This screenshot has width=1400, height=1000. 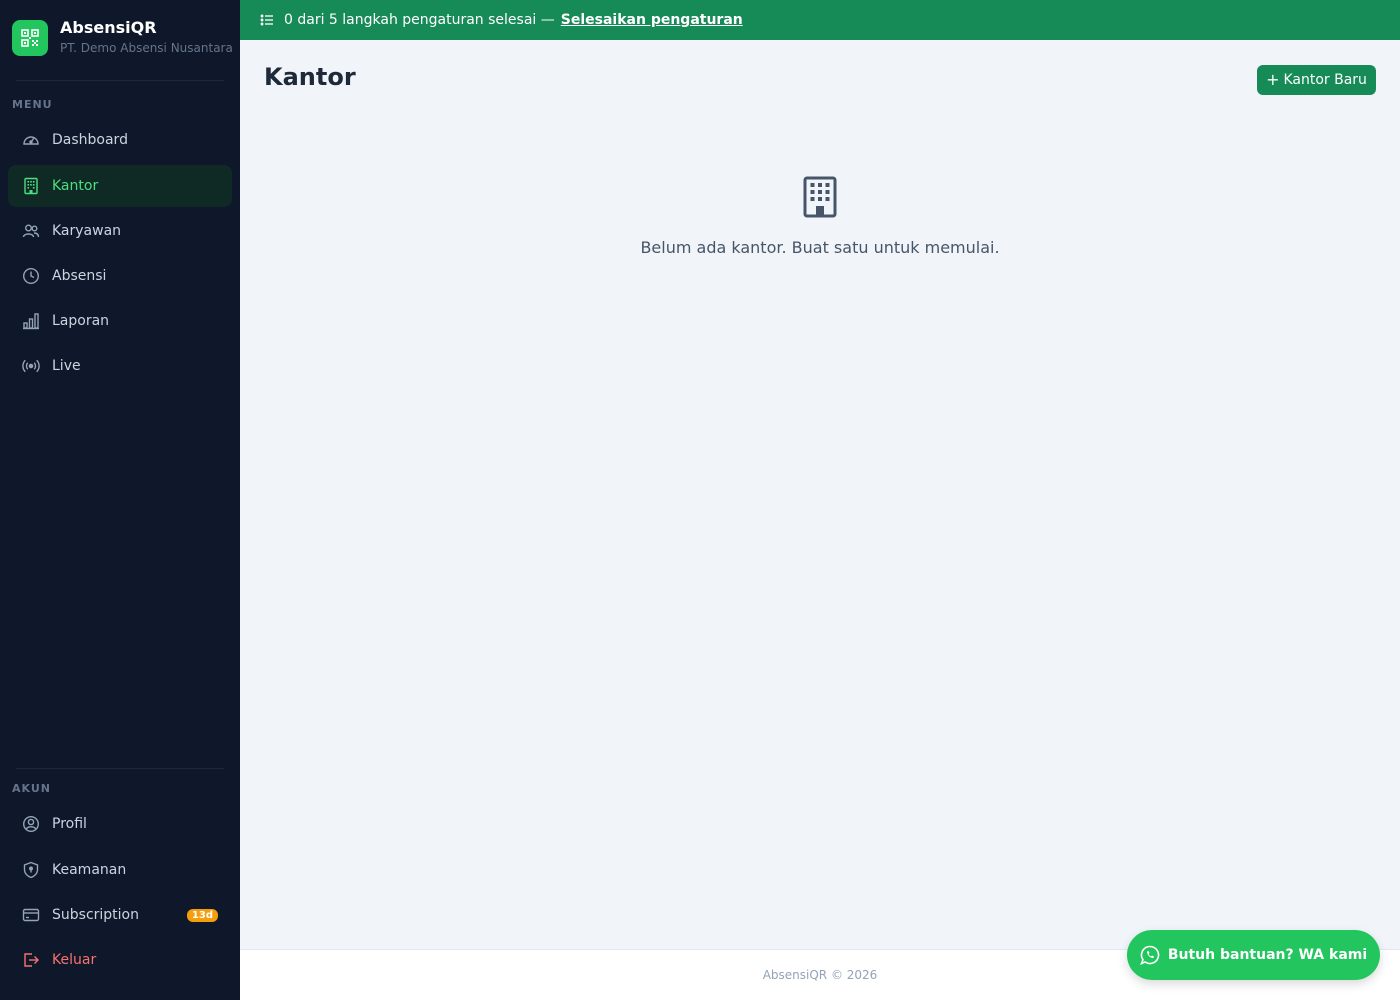 What do you see at coordinates (122, 38) in the screenshot?
I see `brand: AbsensiQR PT. Demo Absensi Nusantara` at bounding box center [122, 38].